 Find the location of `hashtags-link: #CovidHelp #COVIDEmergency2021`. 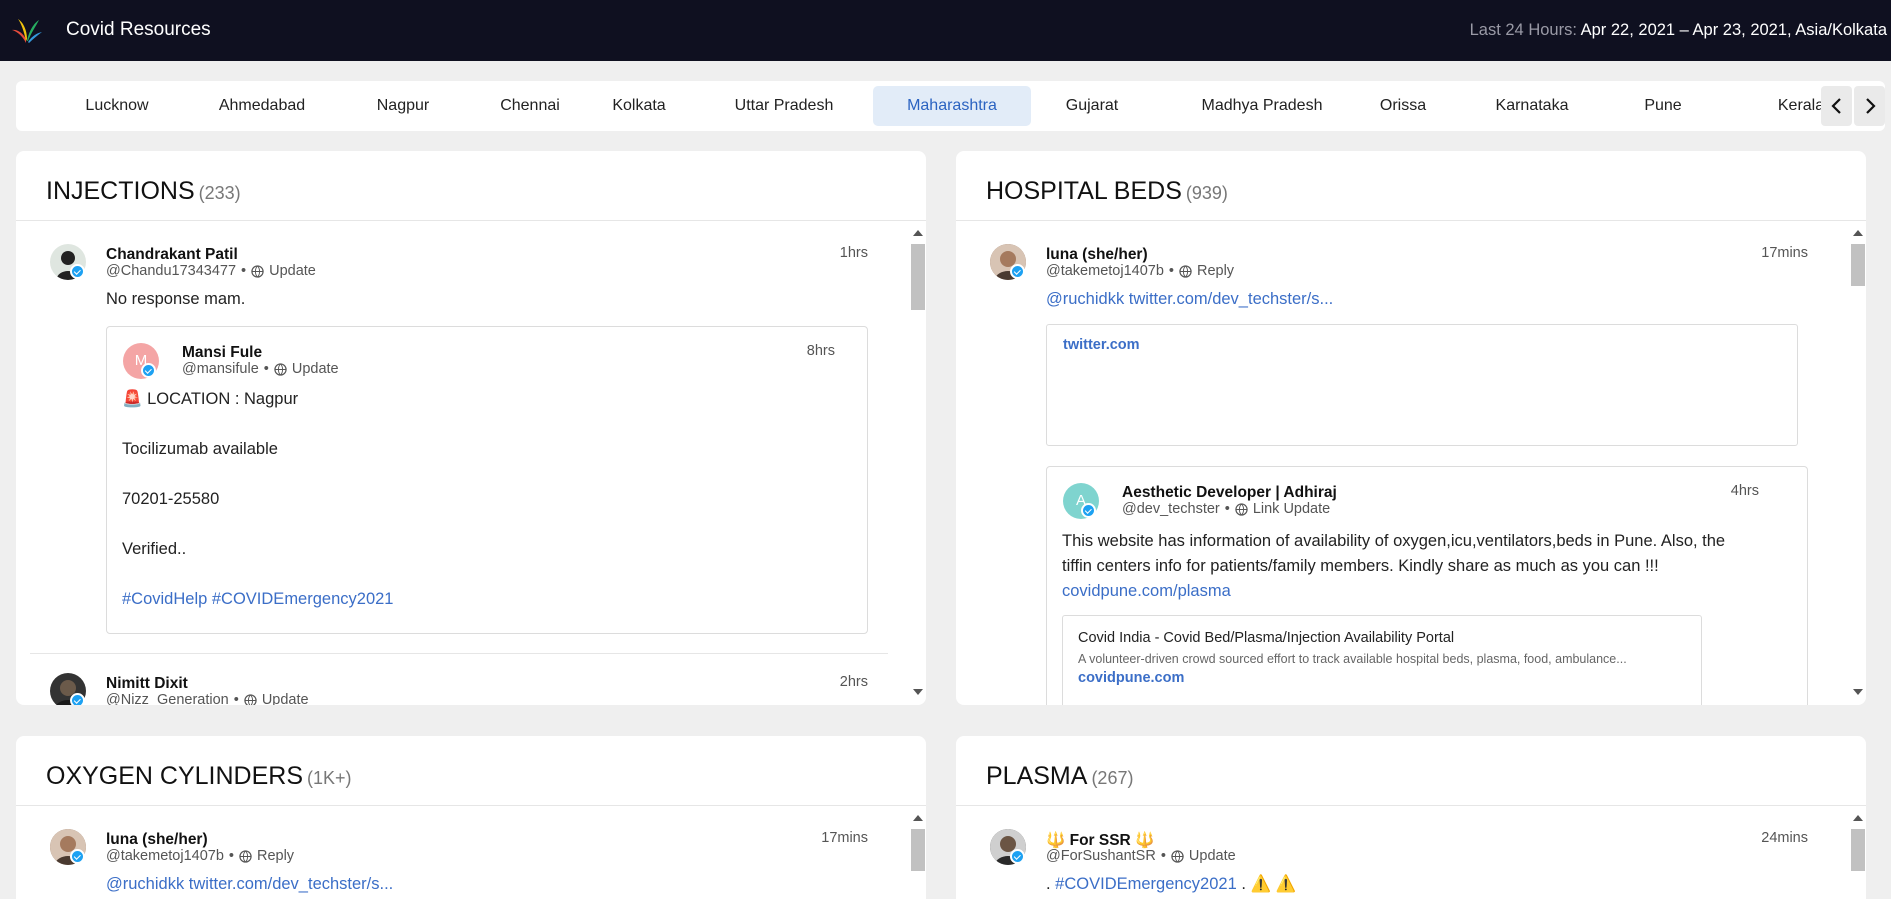

hashtags-link: #CovidHelp #COVIDEmergency2021 is located at coordinates (257, 599).